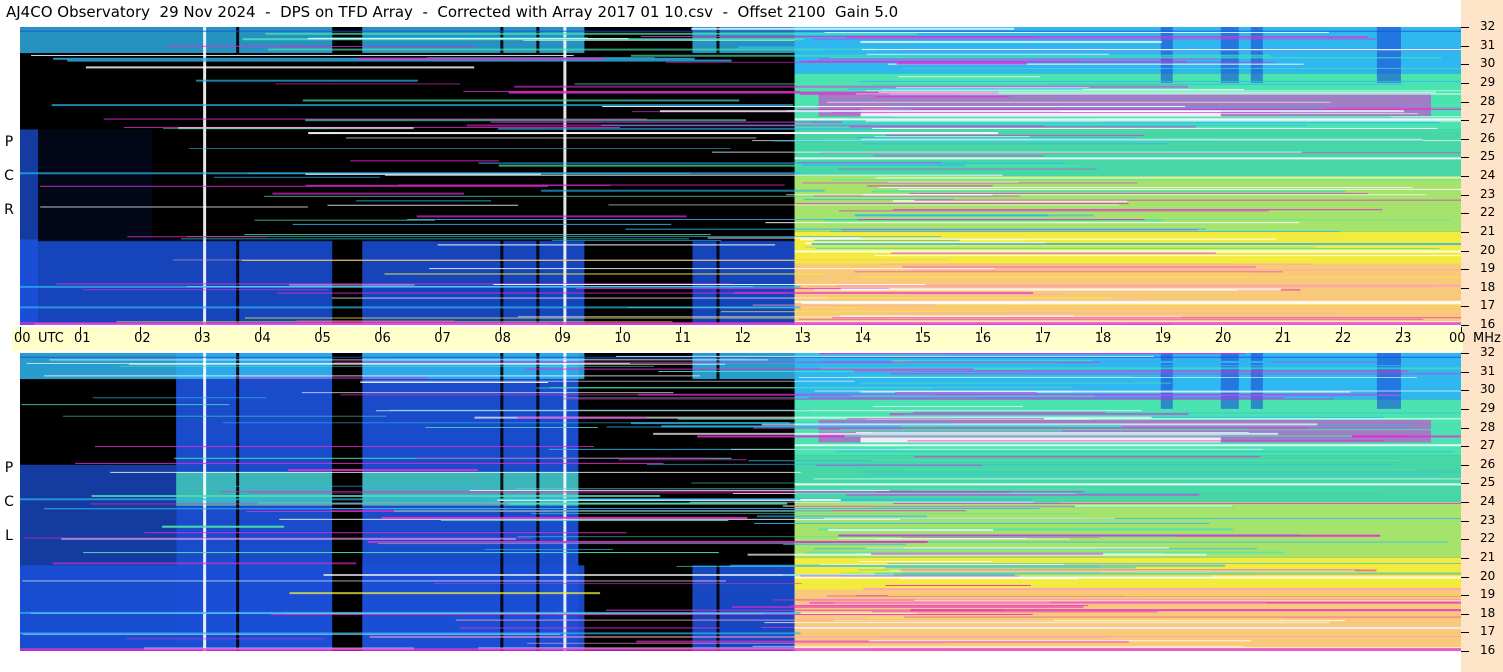  I want to click on x-tick-label: 06, so click(382, 338).